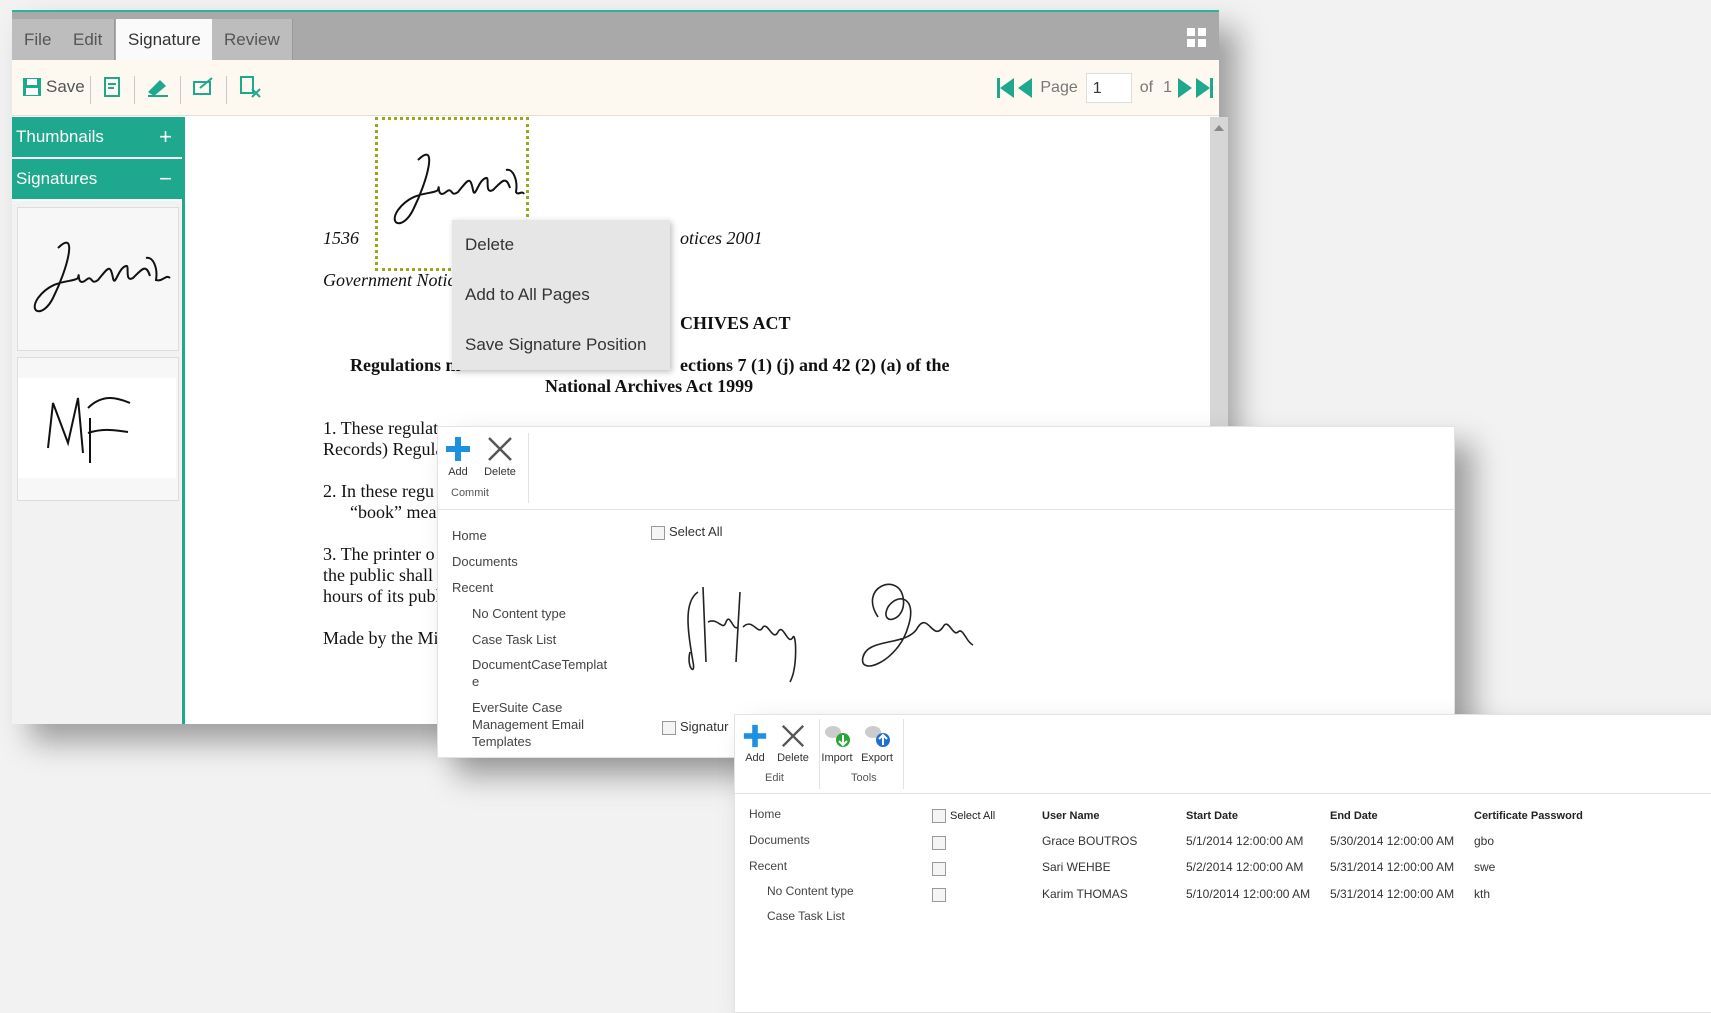  What do you see at coordinates (38, 39) in the screenshot?
I see `tab-file: File` at bounding box center [38, 39].